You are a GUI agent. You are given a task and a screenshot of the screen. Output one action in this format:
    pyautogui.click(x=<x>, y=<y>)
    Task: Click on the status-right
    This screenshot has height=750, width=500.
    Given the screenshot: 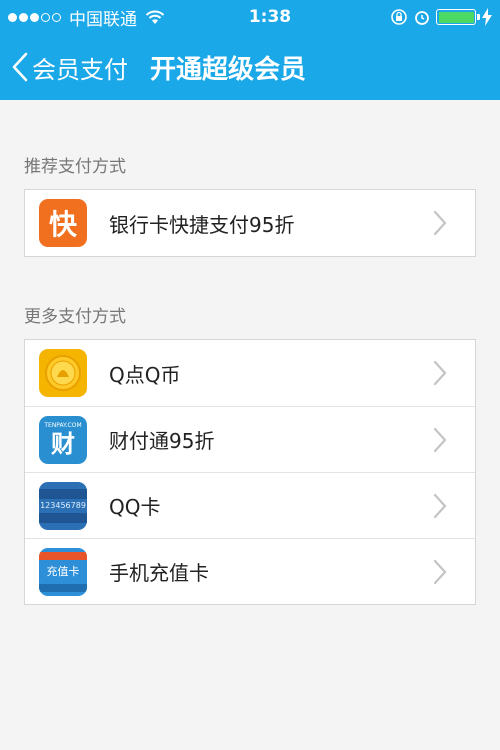 What is the action you would take?
    pyautogui.click(x=427, y=17)
    